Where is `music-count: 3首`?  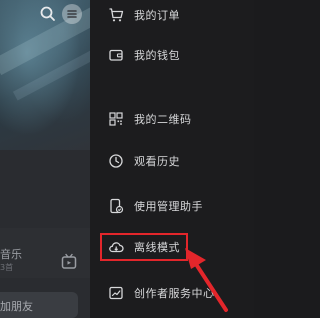
music-count: 3首 is located at coordinates (7, 267).